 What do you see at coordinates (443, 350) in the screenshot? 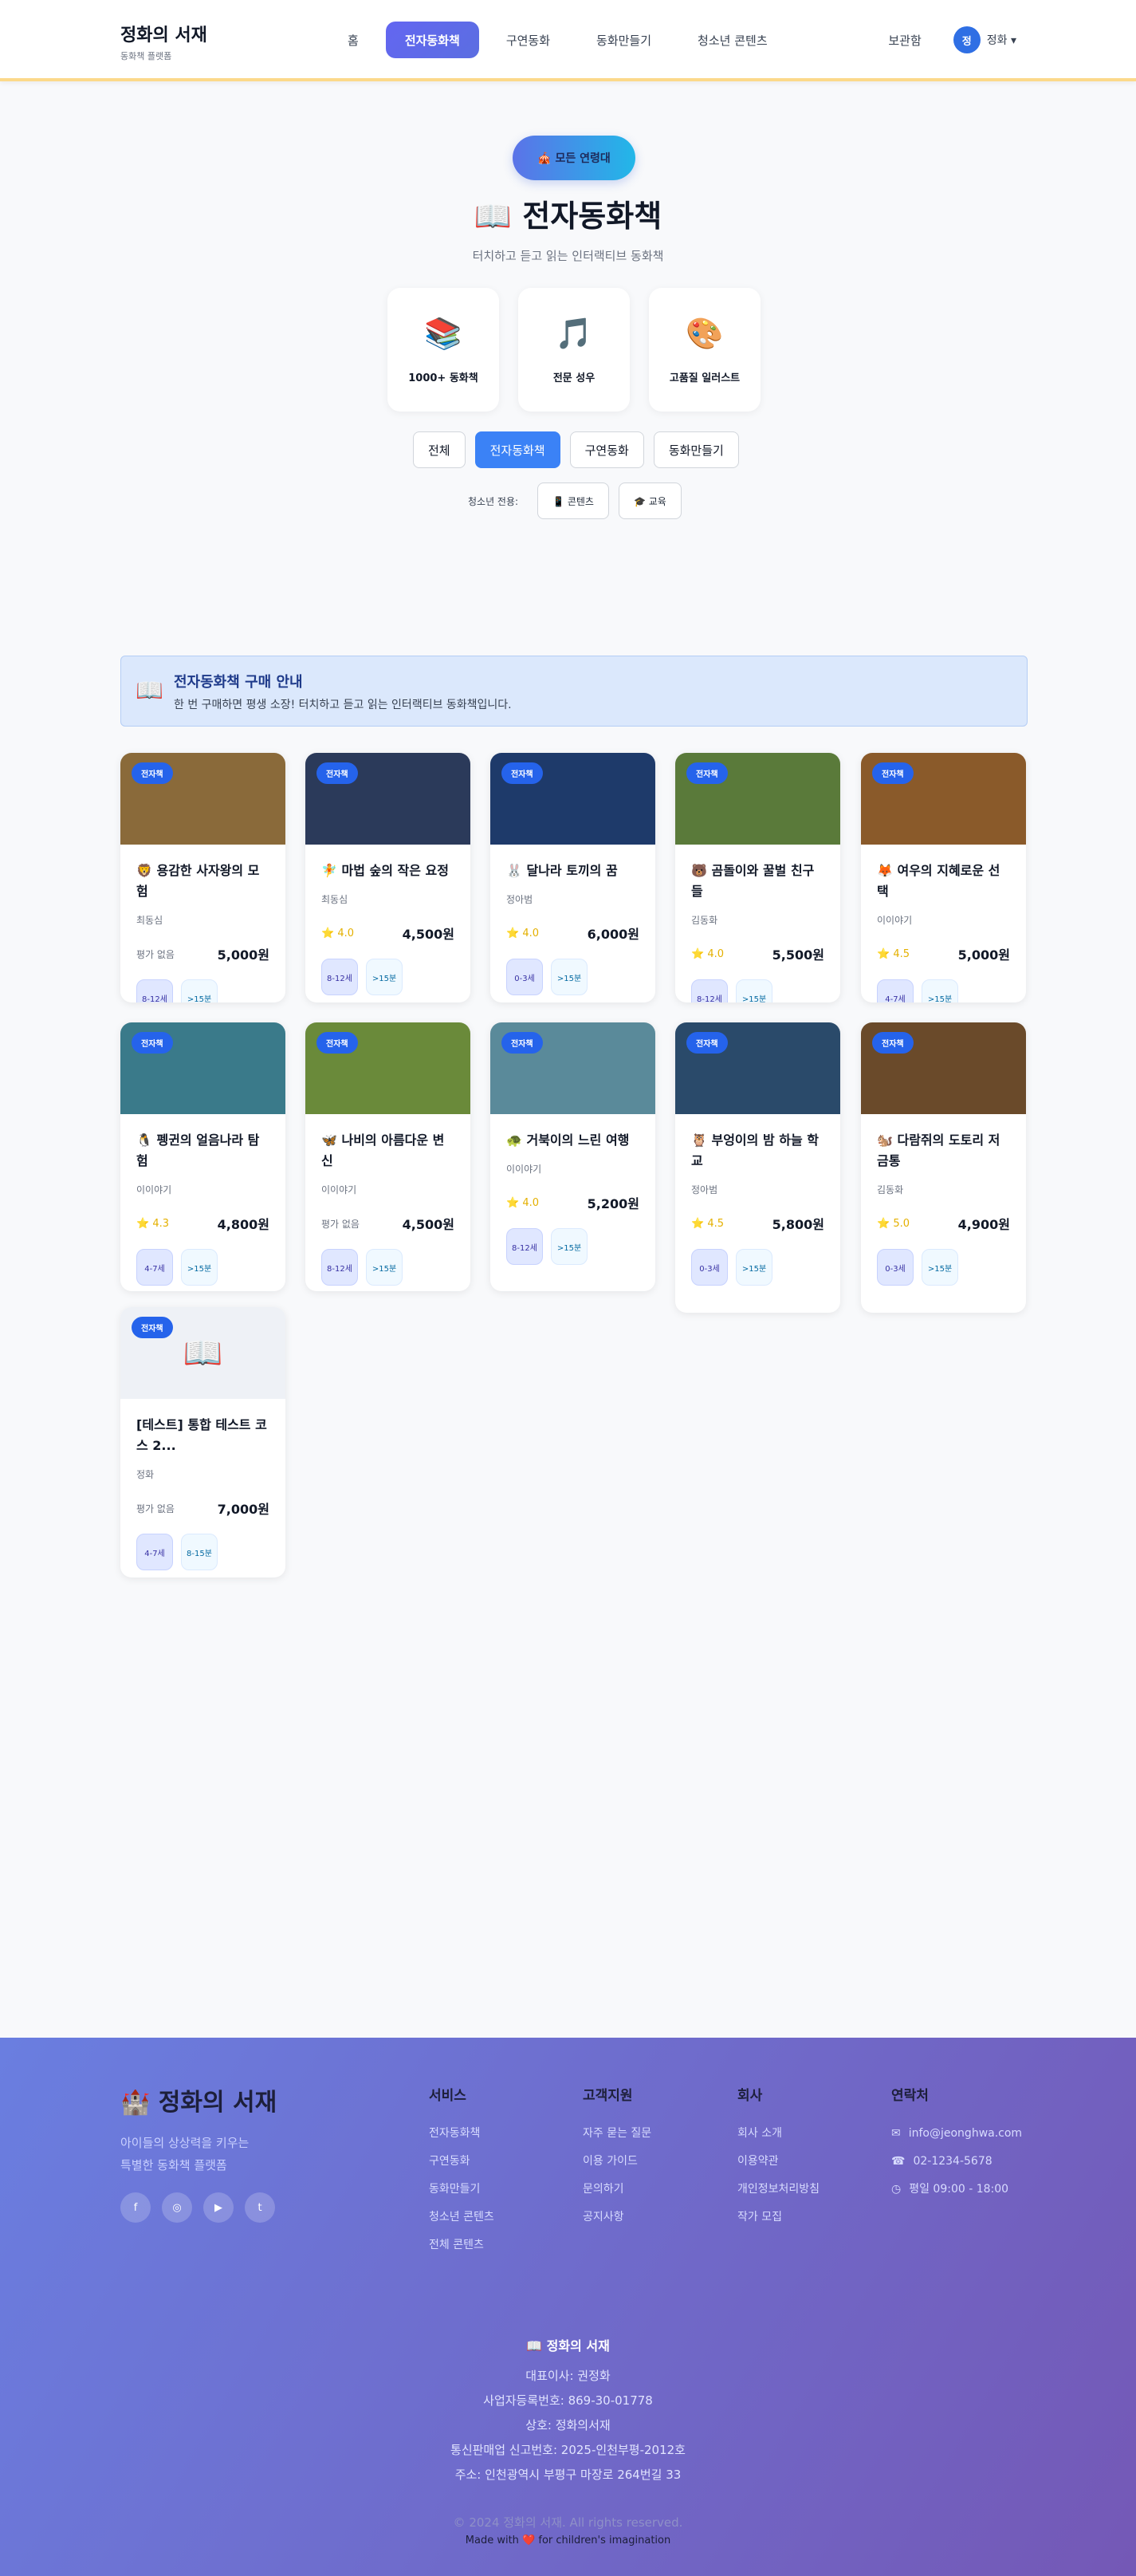
I see `feature-card: 📚 1000+ 동화책` at bounding box center [443, 350].